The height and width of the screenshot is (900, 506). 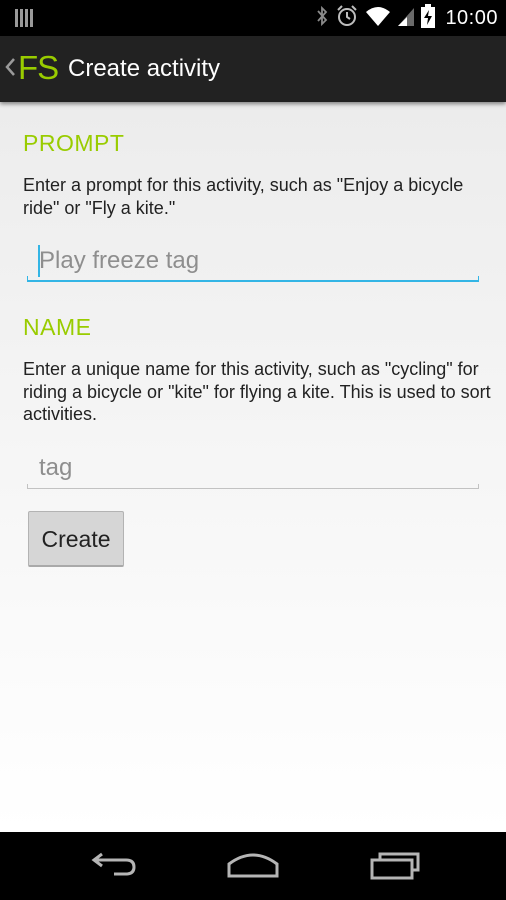 I want to click on notification-icon, so click(x=24, y=20).